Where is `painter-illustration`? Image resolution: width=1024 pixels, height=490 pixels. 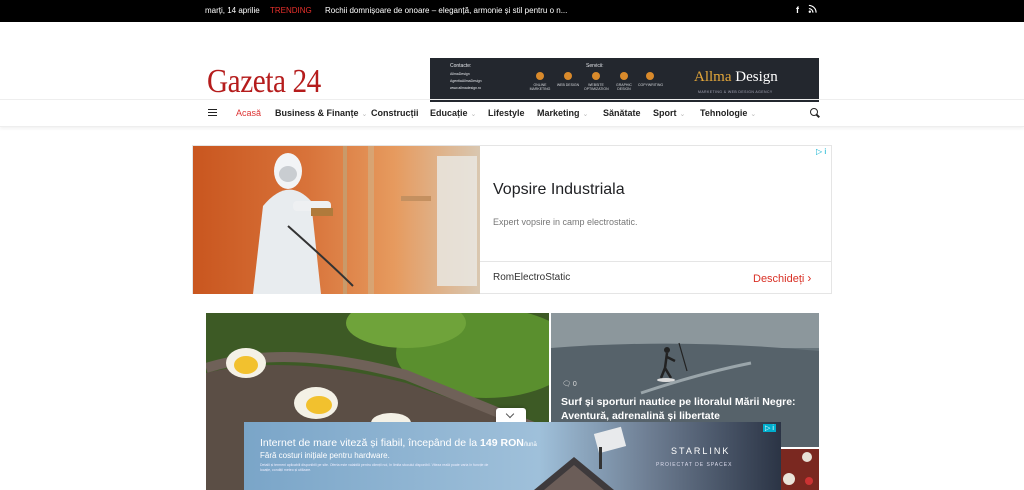
painter-illustration is located at coordinates (365, 220).